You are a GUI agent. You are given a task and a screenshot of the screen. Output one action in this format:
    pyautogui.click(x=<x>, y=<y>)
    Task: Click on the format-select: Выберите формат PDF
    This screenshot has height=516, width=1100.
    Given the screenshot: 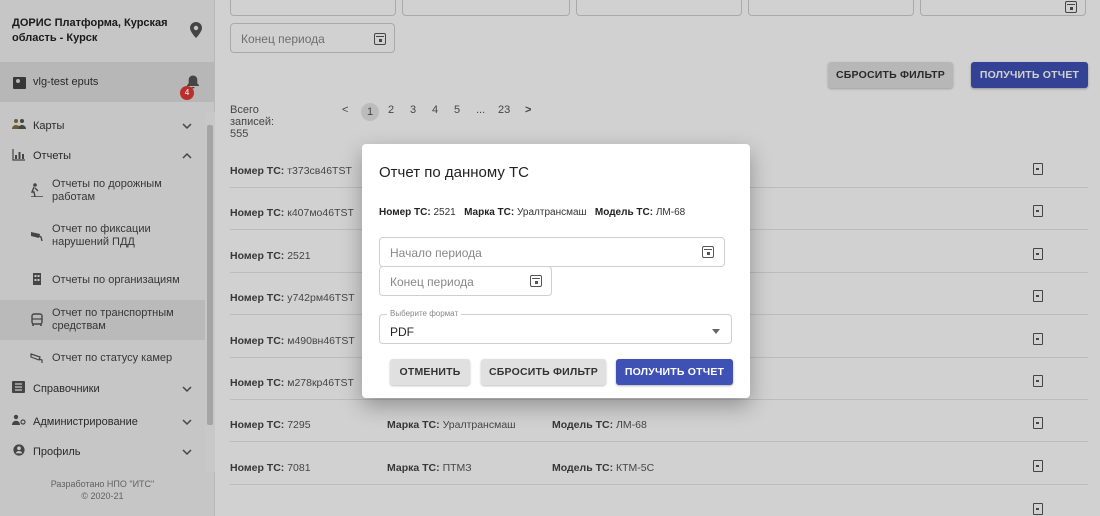 What is the action you would take?
    pyautogui.click(x=555, y=326)
    